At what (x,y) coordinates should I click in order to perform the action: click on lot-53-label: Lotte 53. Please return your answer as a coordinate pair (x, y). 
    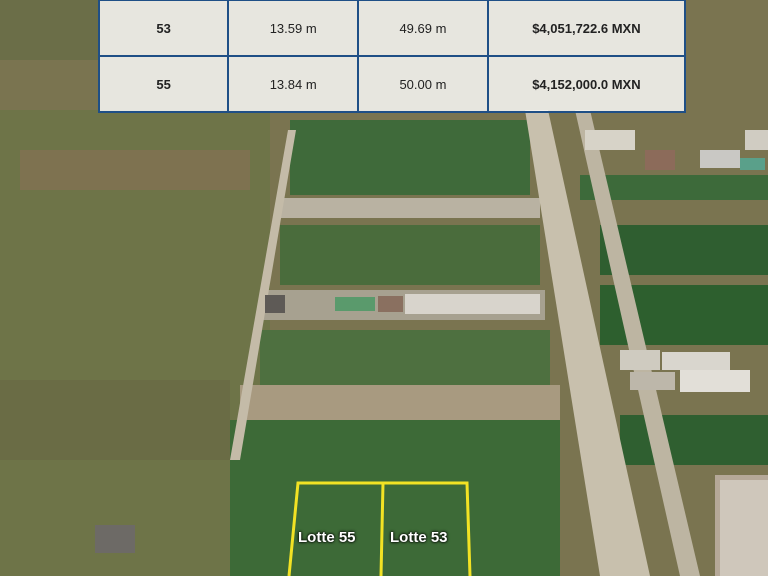
    Looking at the image, I should click on (419, 537).